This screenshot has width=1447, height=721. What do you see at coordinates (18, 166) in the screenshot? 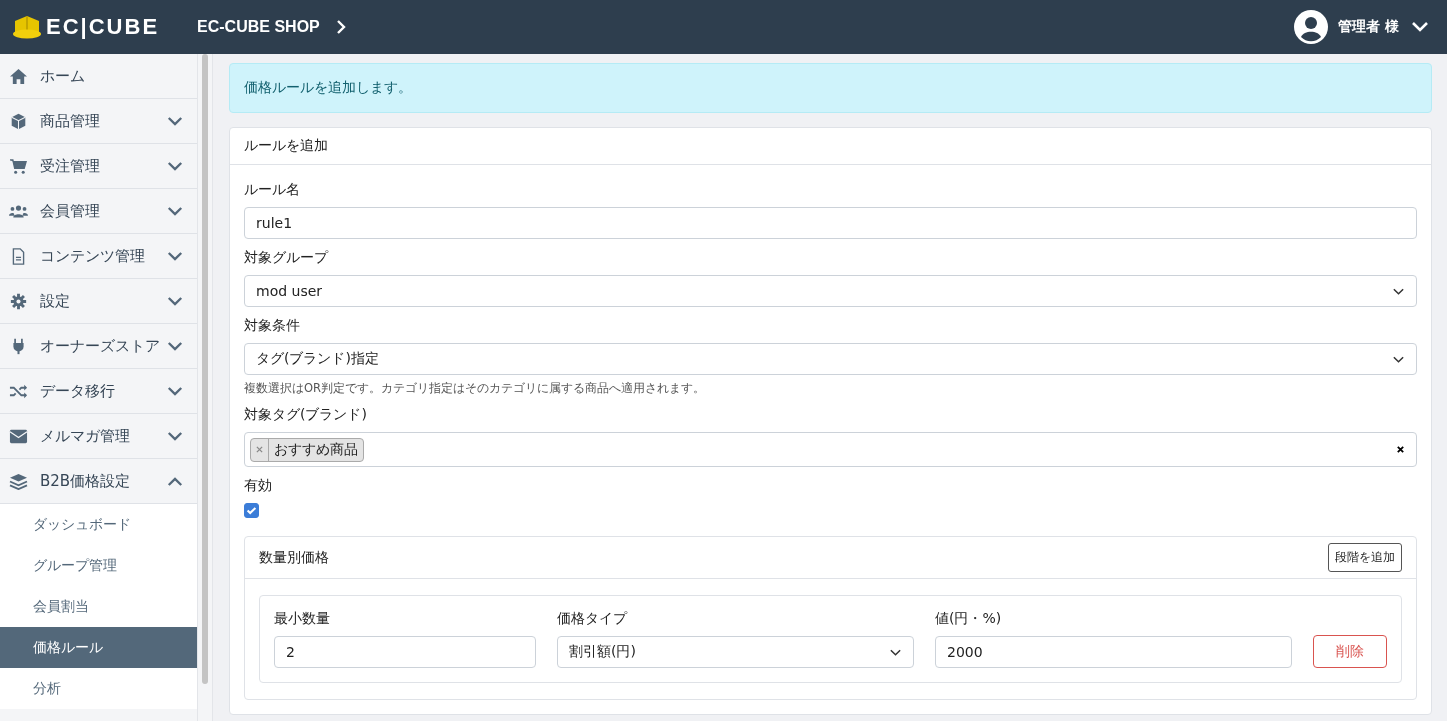
I see `cart-icon` at bounding box center [18, 166].